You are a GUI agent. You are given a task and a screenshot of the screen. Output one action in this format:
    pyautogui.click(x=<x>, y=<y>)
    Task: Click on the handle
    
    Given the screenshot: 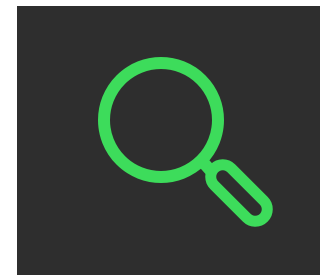 What is the action you would take?
    pyautogui.click(x=239, y=193)
    